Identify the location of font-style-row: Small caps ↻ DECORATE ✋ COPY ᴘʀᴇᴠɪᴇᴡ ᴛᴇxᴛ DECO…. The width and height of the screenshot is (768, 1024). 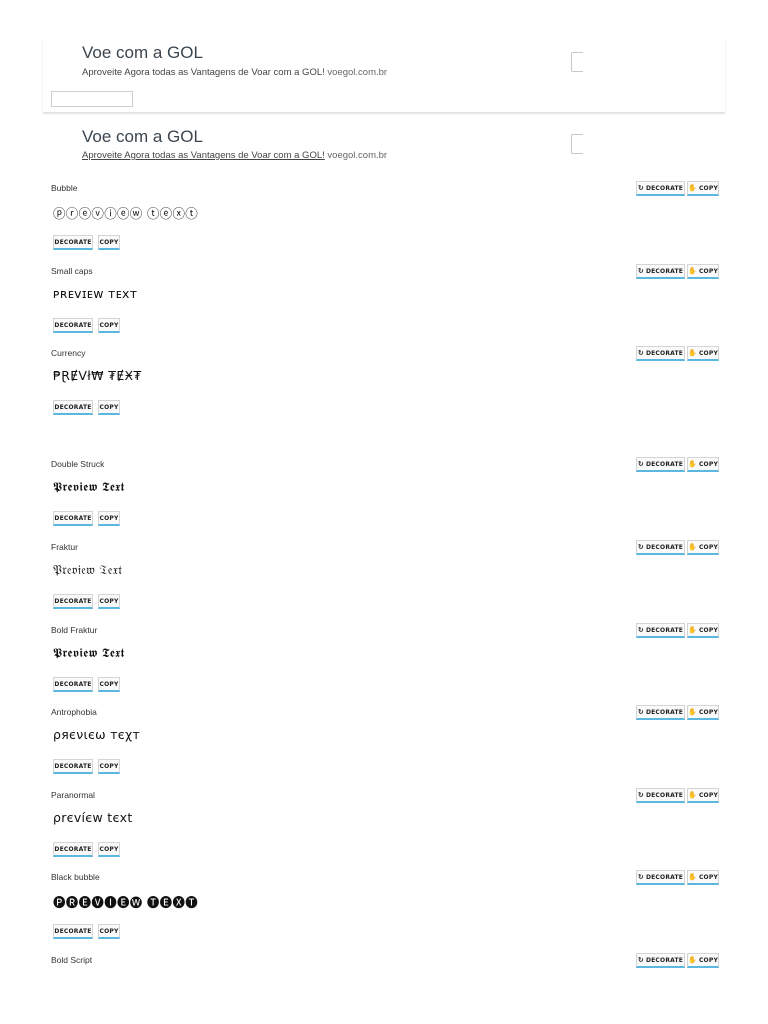
(384, 306).